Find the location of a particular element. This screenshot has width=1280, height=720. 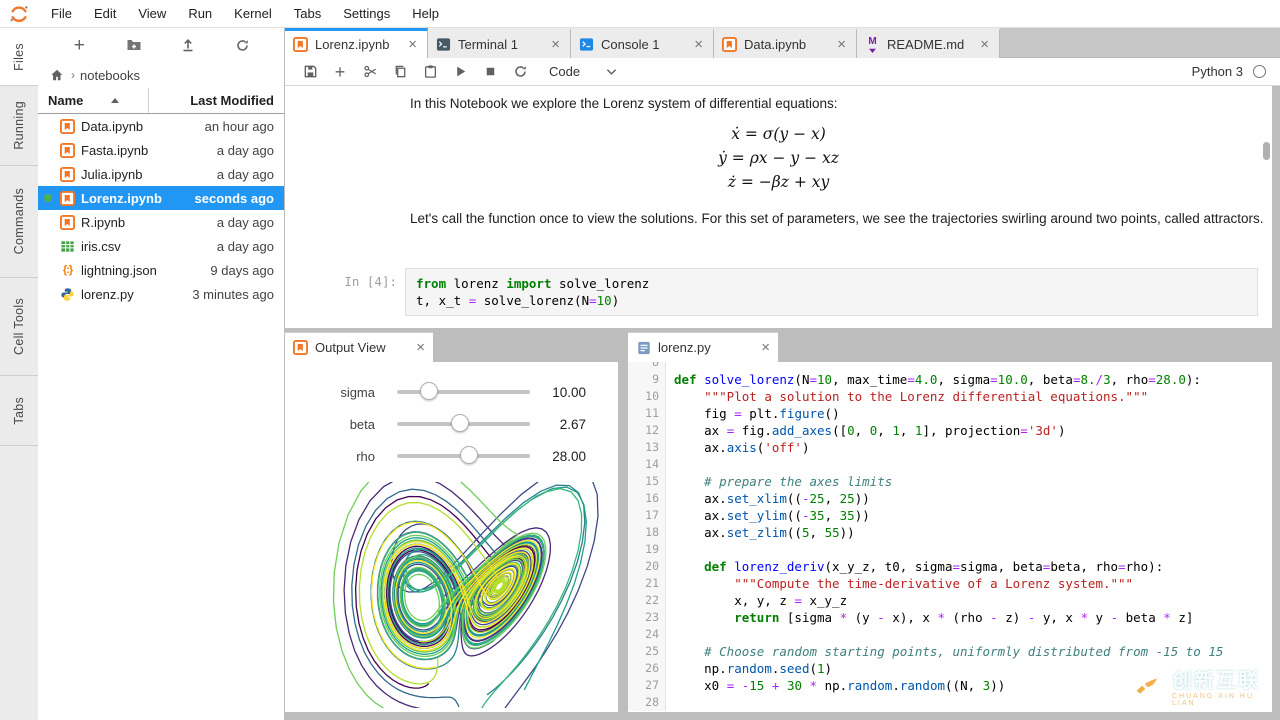

file-modified: an hour ago is located at coordinates (239, 126).